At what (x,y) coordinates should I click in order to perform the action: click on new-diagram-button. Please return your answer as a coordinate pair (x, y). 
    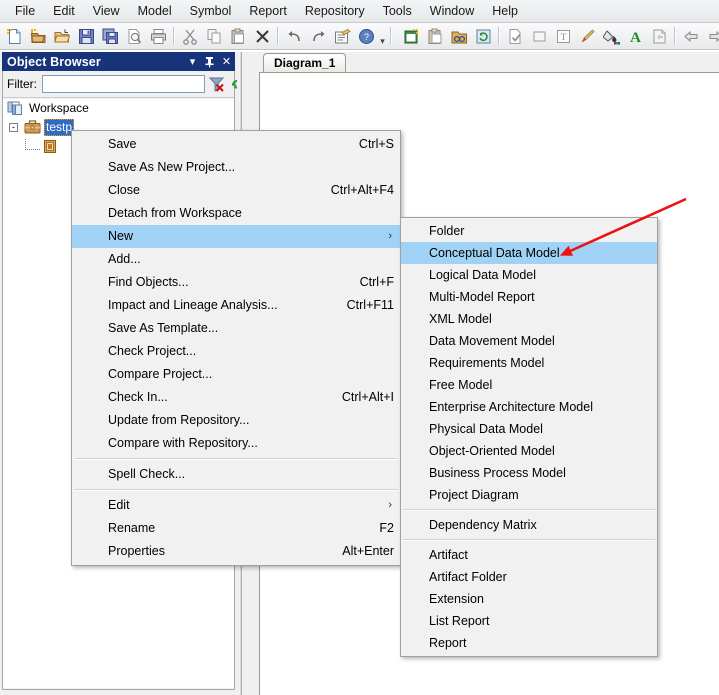
    Looking at the image, I should click on (411, 36).